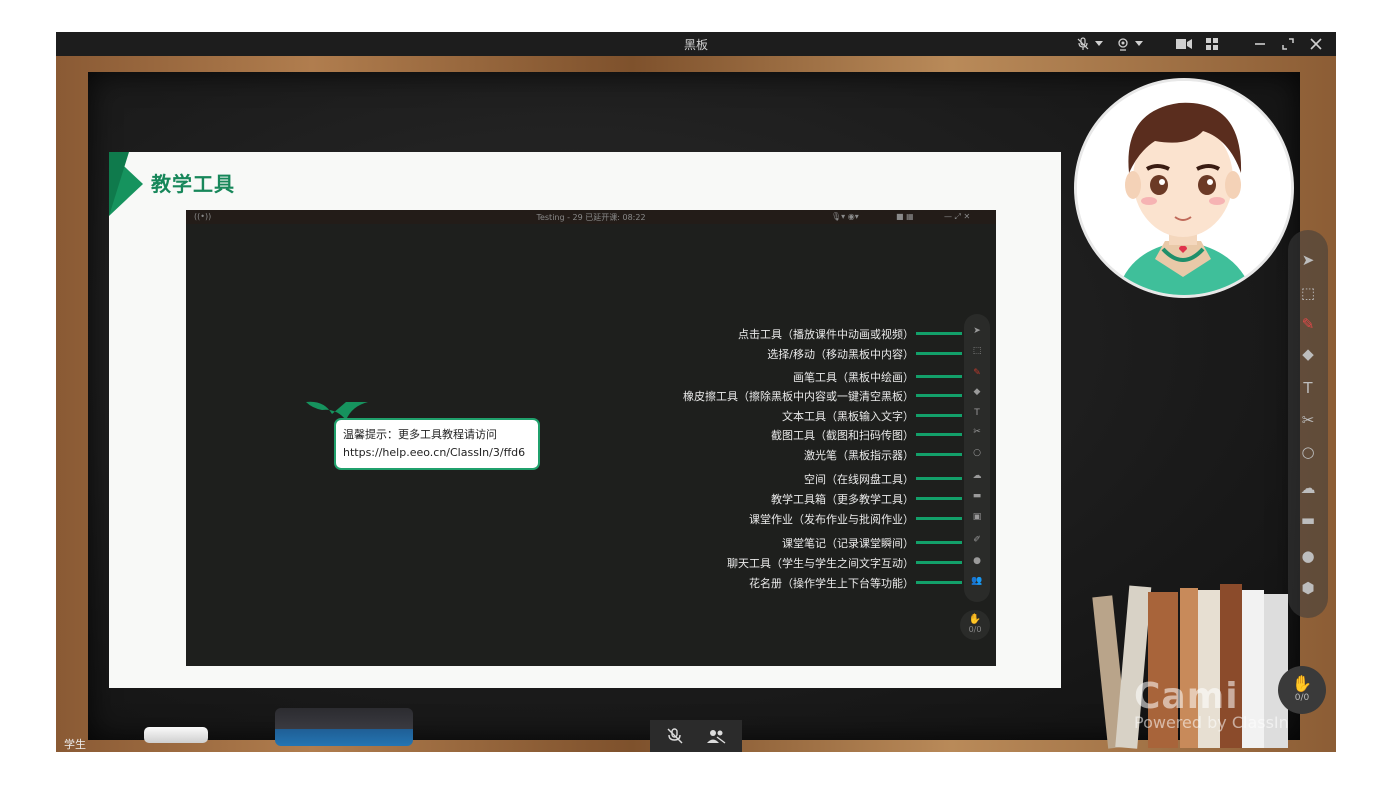 This screenshot has width=1382, height=800. I want to click on screenshot-pager: ✋ 0/0, so click(975, 625).